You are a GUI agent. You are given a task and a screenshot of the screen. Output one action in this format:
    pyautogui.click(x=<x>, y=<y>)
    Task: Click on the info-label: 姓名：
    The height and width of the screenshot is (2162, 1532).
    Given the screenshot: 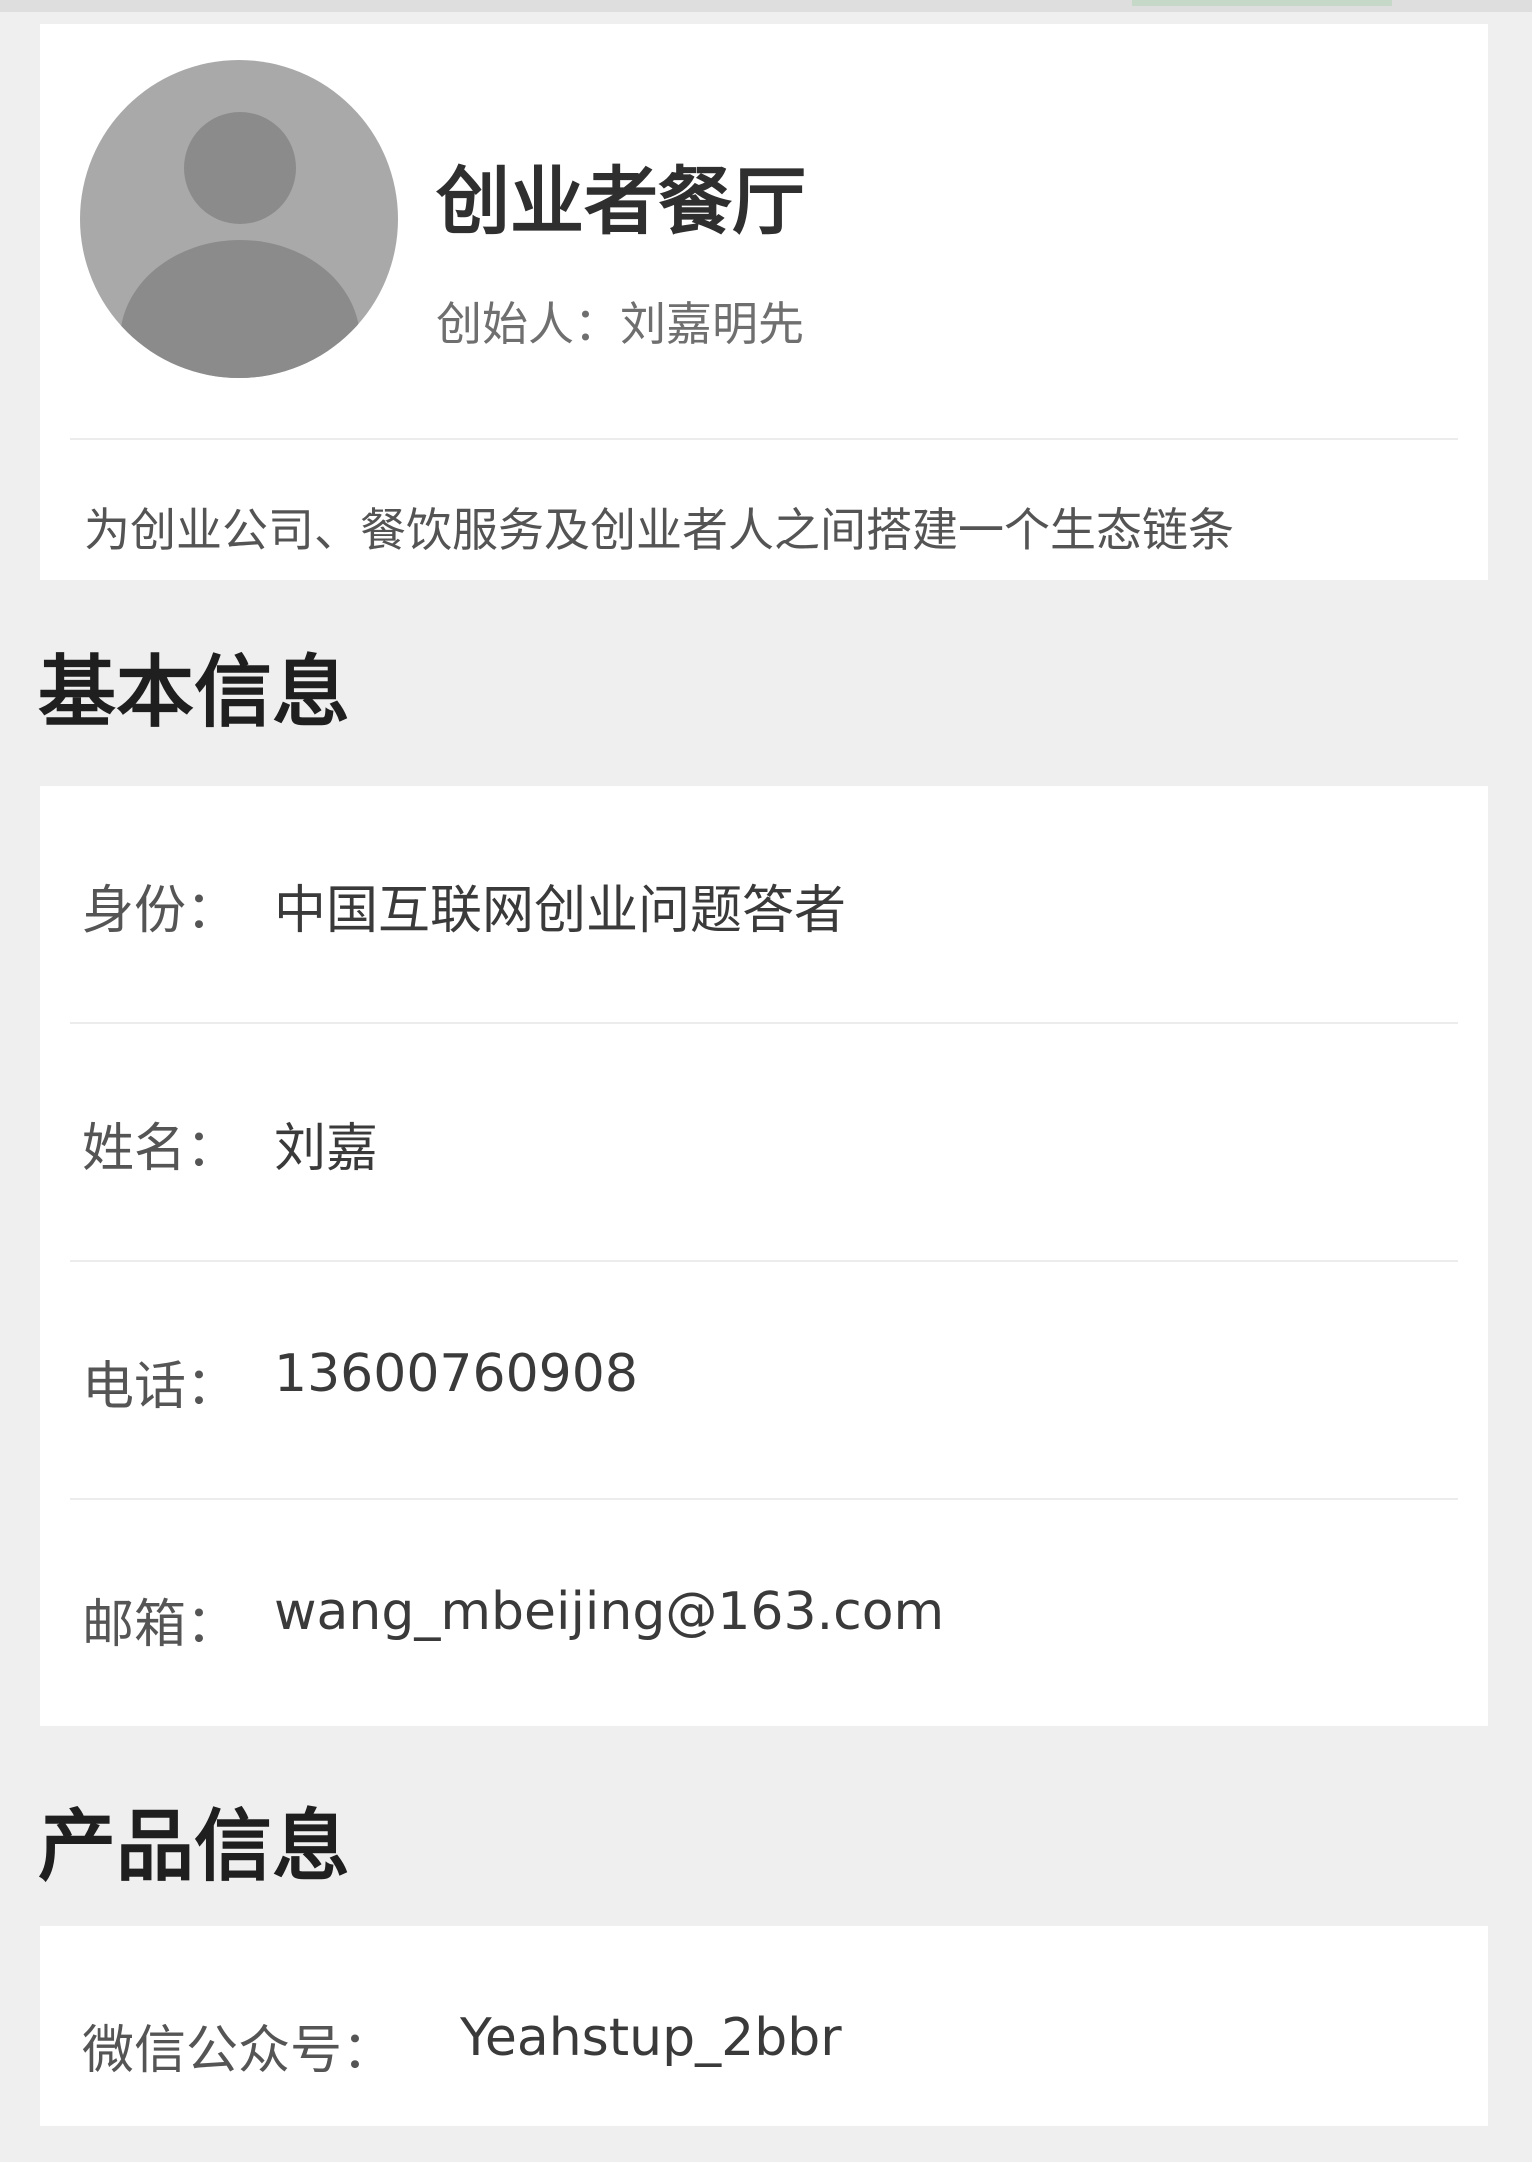 What is the action you would take?
    pyautogui.click(x=160, y=1149)
    